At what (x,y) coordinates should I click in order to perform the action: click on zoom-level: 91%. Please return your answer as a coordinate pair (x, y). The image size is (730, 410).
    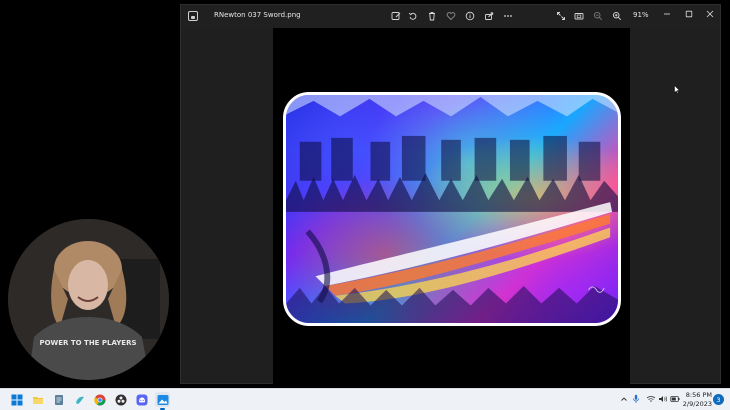
    Looking at the image, I should click on (641, 15).